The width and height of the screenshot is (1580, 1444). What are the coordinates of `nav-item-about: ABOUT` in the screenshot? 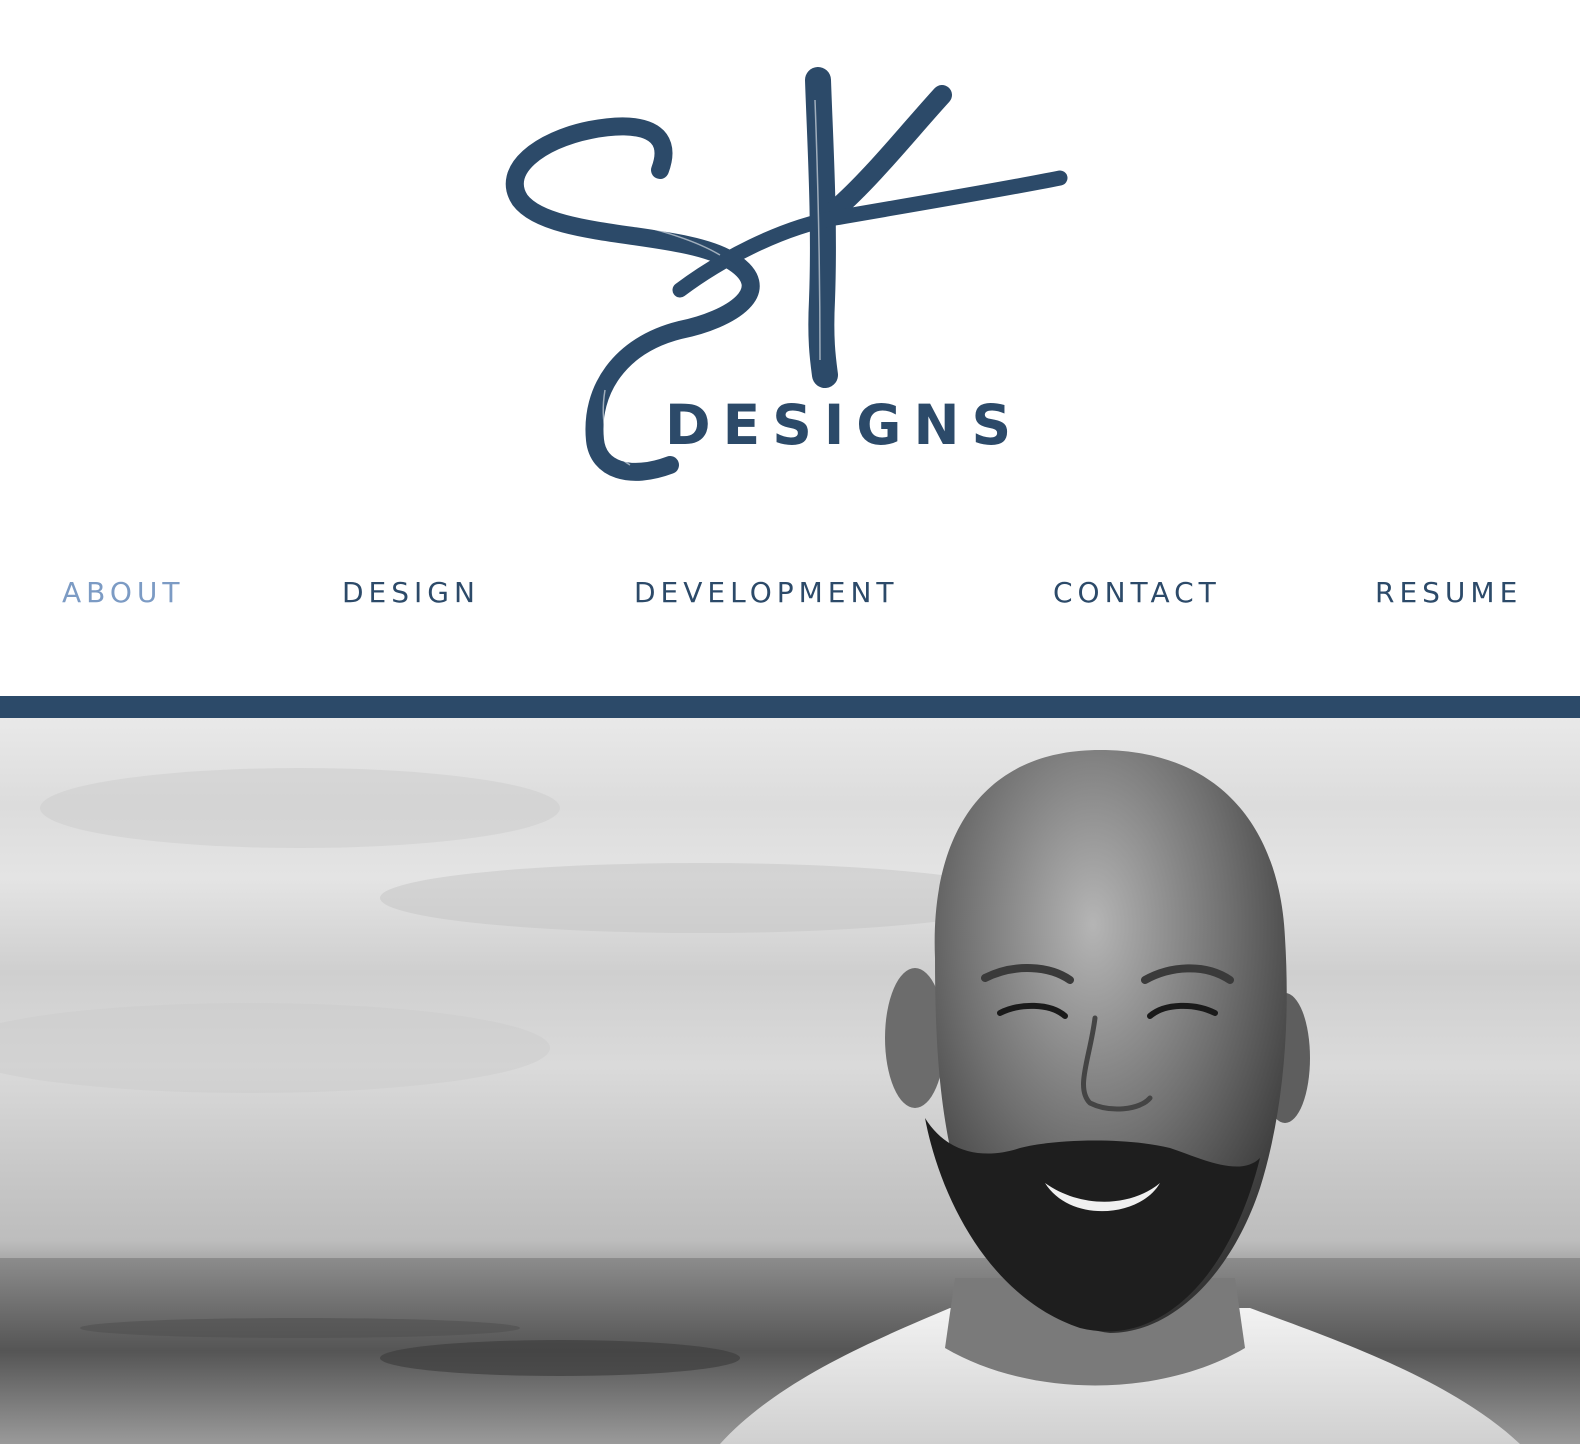 It's located at (123, 593).